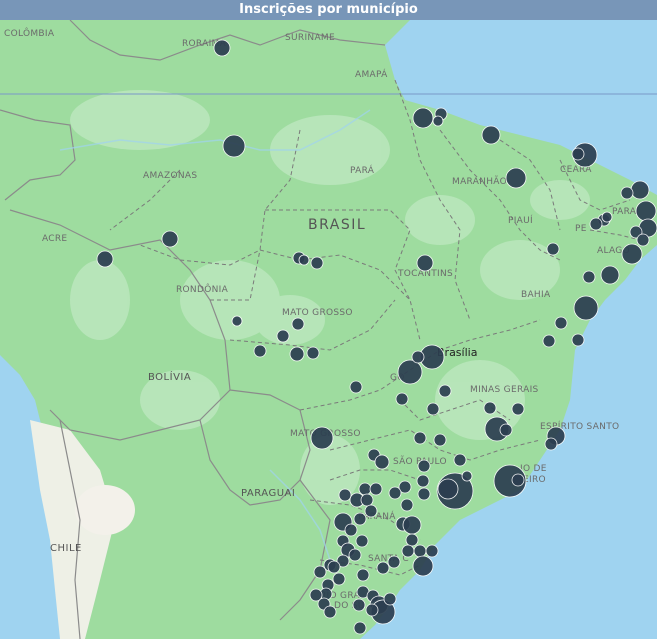  I want to click on label-amapa: AMAPÁ, so click(371, 74).